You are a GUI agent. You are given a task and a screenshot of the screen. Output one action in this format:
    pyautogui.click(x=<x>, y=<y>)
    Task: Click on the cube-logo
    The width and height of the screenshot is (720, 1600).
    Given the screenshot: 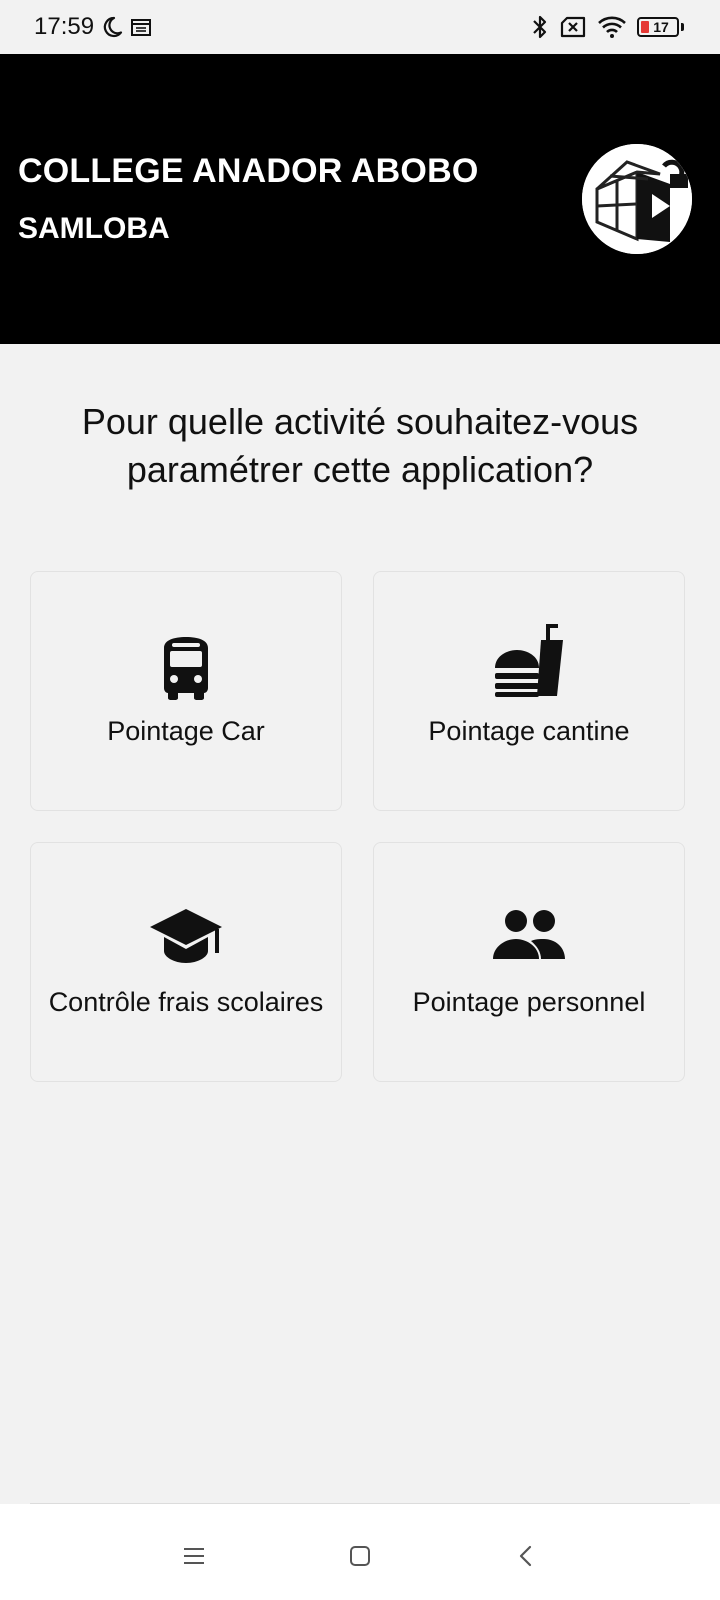 What is the action you would take?
    pyautogui.click(x=637, y=199)
    